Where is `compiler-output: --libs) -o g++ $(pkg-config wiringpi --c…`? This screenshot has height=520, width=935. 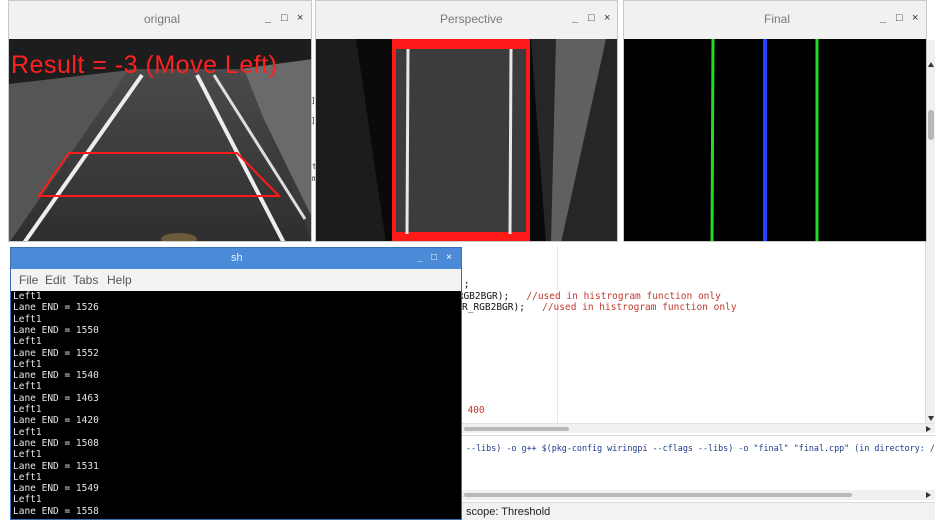
compiler-output: --libs) -o g++ $(pkg-config wiringpi --c… is located at coordinates (700, 448).